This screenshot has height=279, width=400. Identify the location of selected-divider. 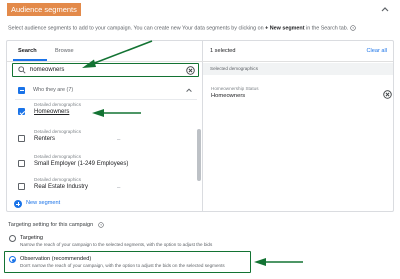
(298, 61).